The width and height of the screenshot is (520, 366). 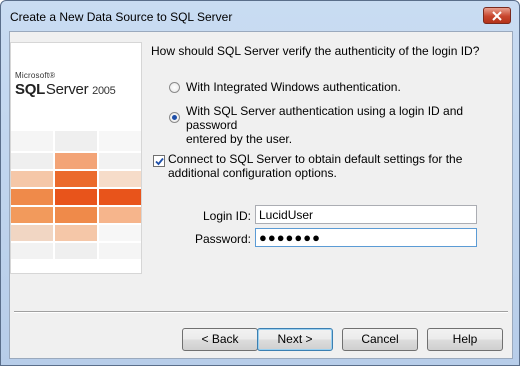 What do you see at coordinates (65, 89) in the screenshot?
I see `logo-sql-server: SQL Server 2005` at bounding box center [65, 89].